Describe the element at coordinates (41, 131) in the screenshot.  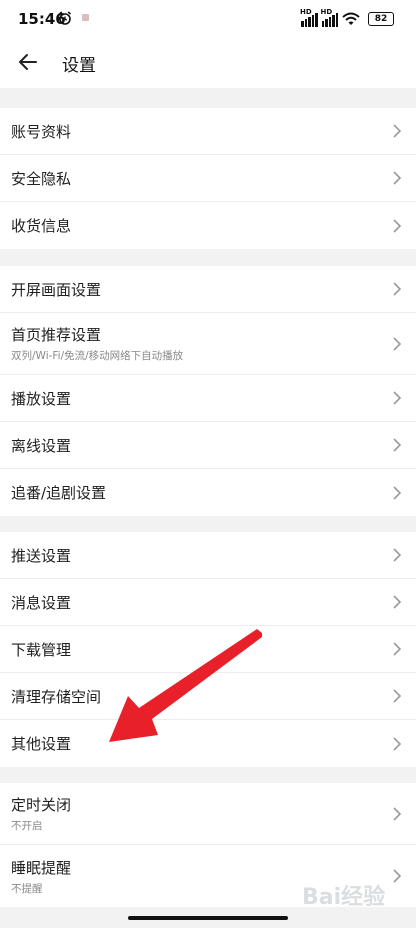
I see `settings-item-label: 账号资料` at that location.